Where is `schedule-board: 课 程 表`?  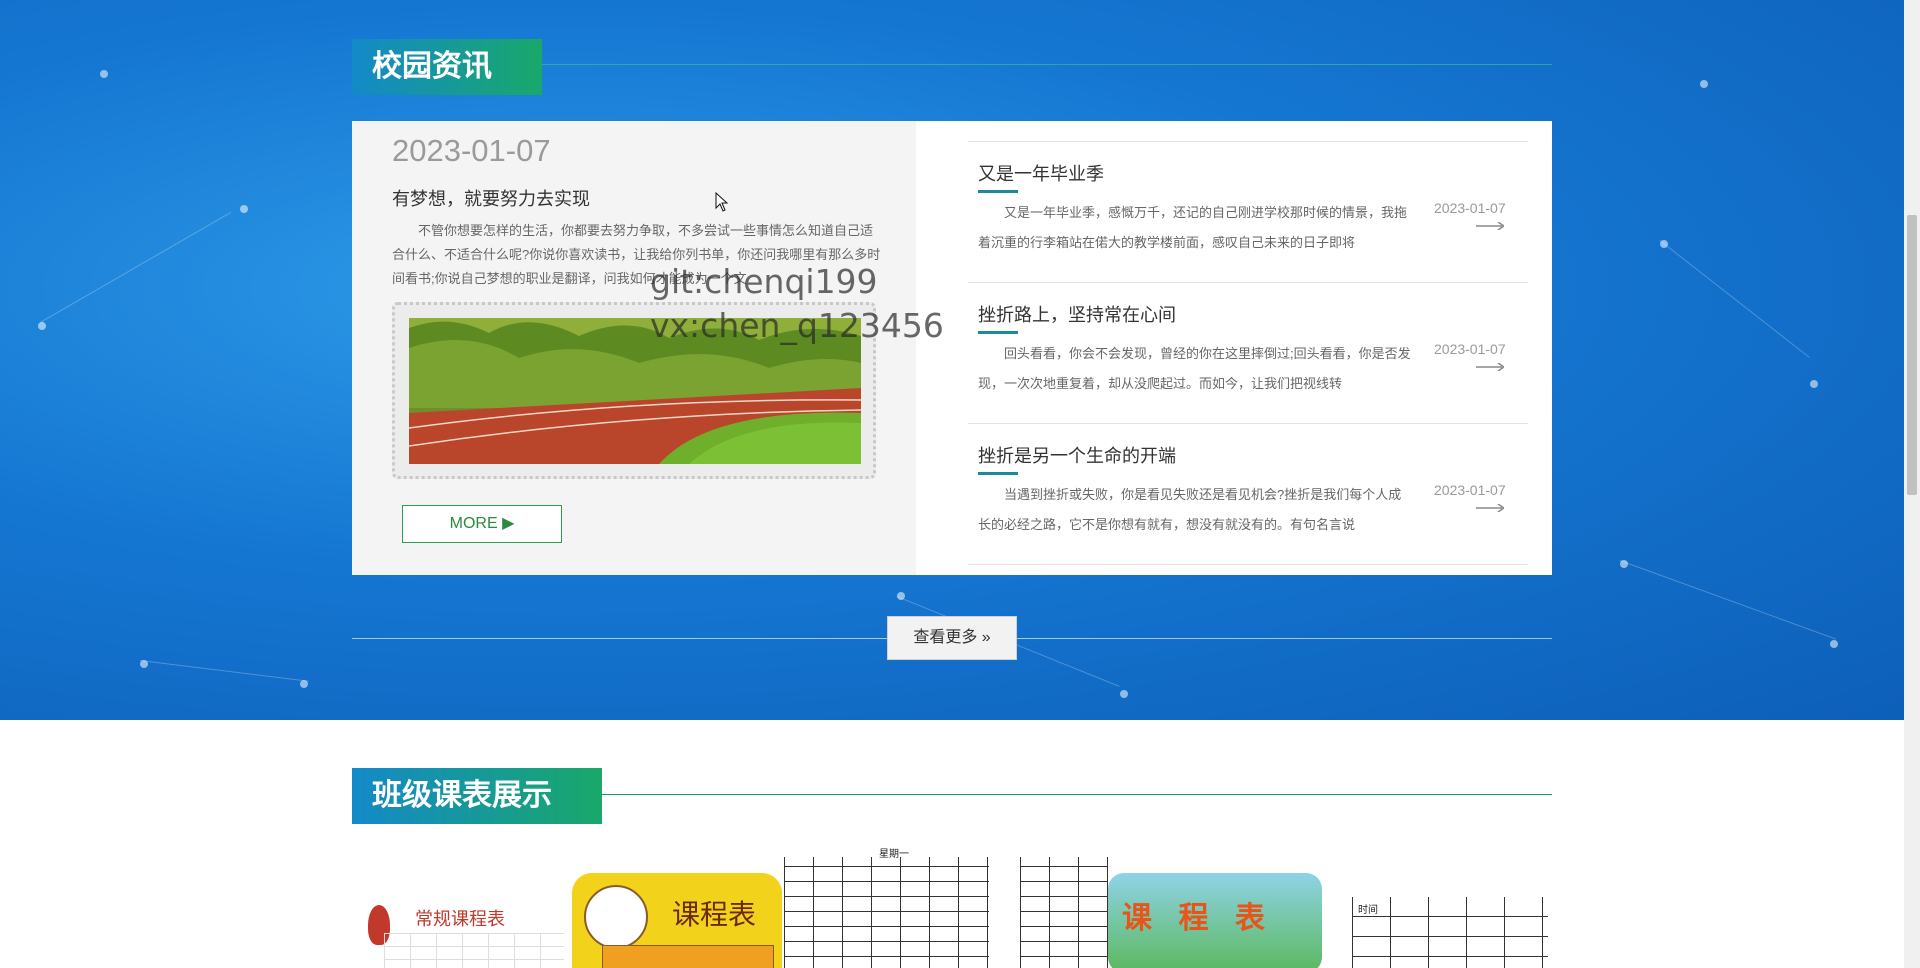
schedule-board: 课 程 表 is located at coordinates (1215, 920).